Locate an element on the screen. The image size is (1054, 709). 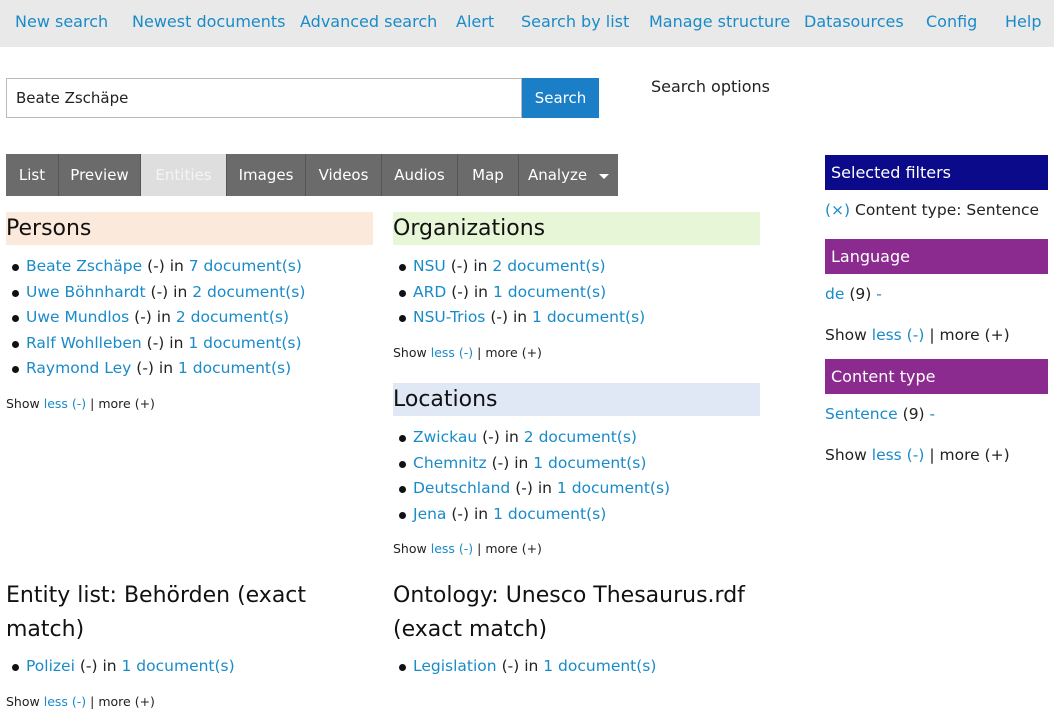
remove-filter-link: (×) is located at coordinates (837, 210).